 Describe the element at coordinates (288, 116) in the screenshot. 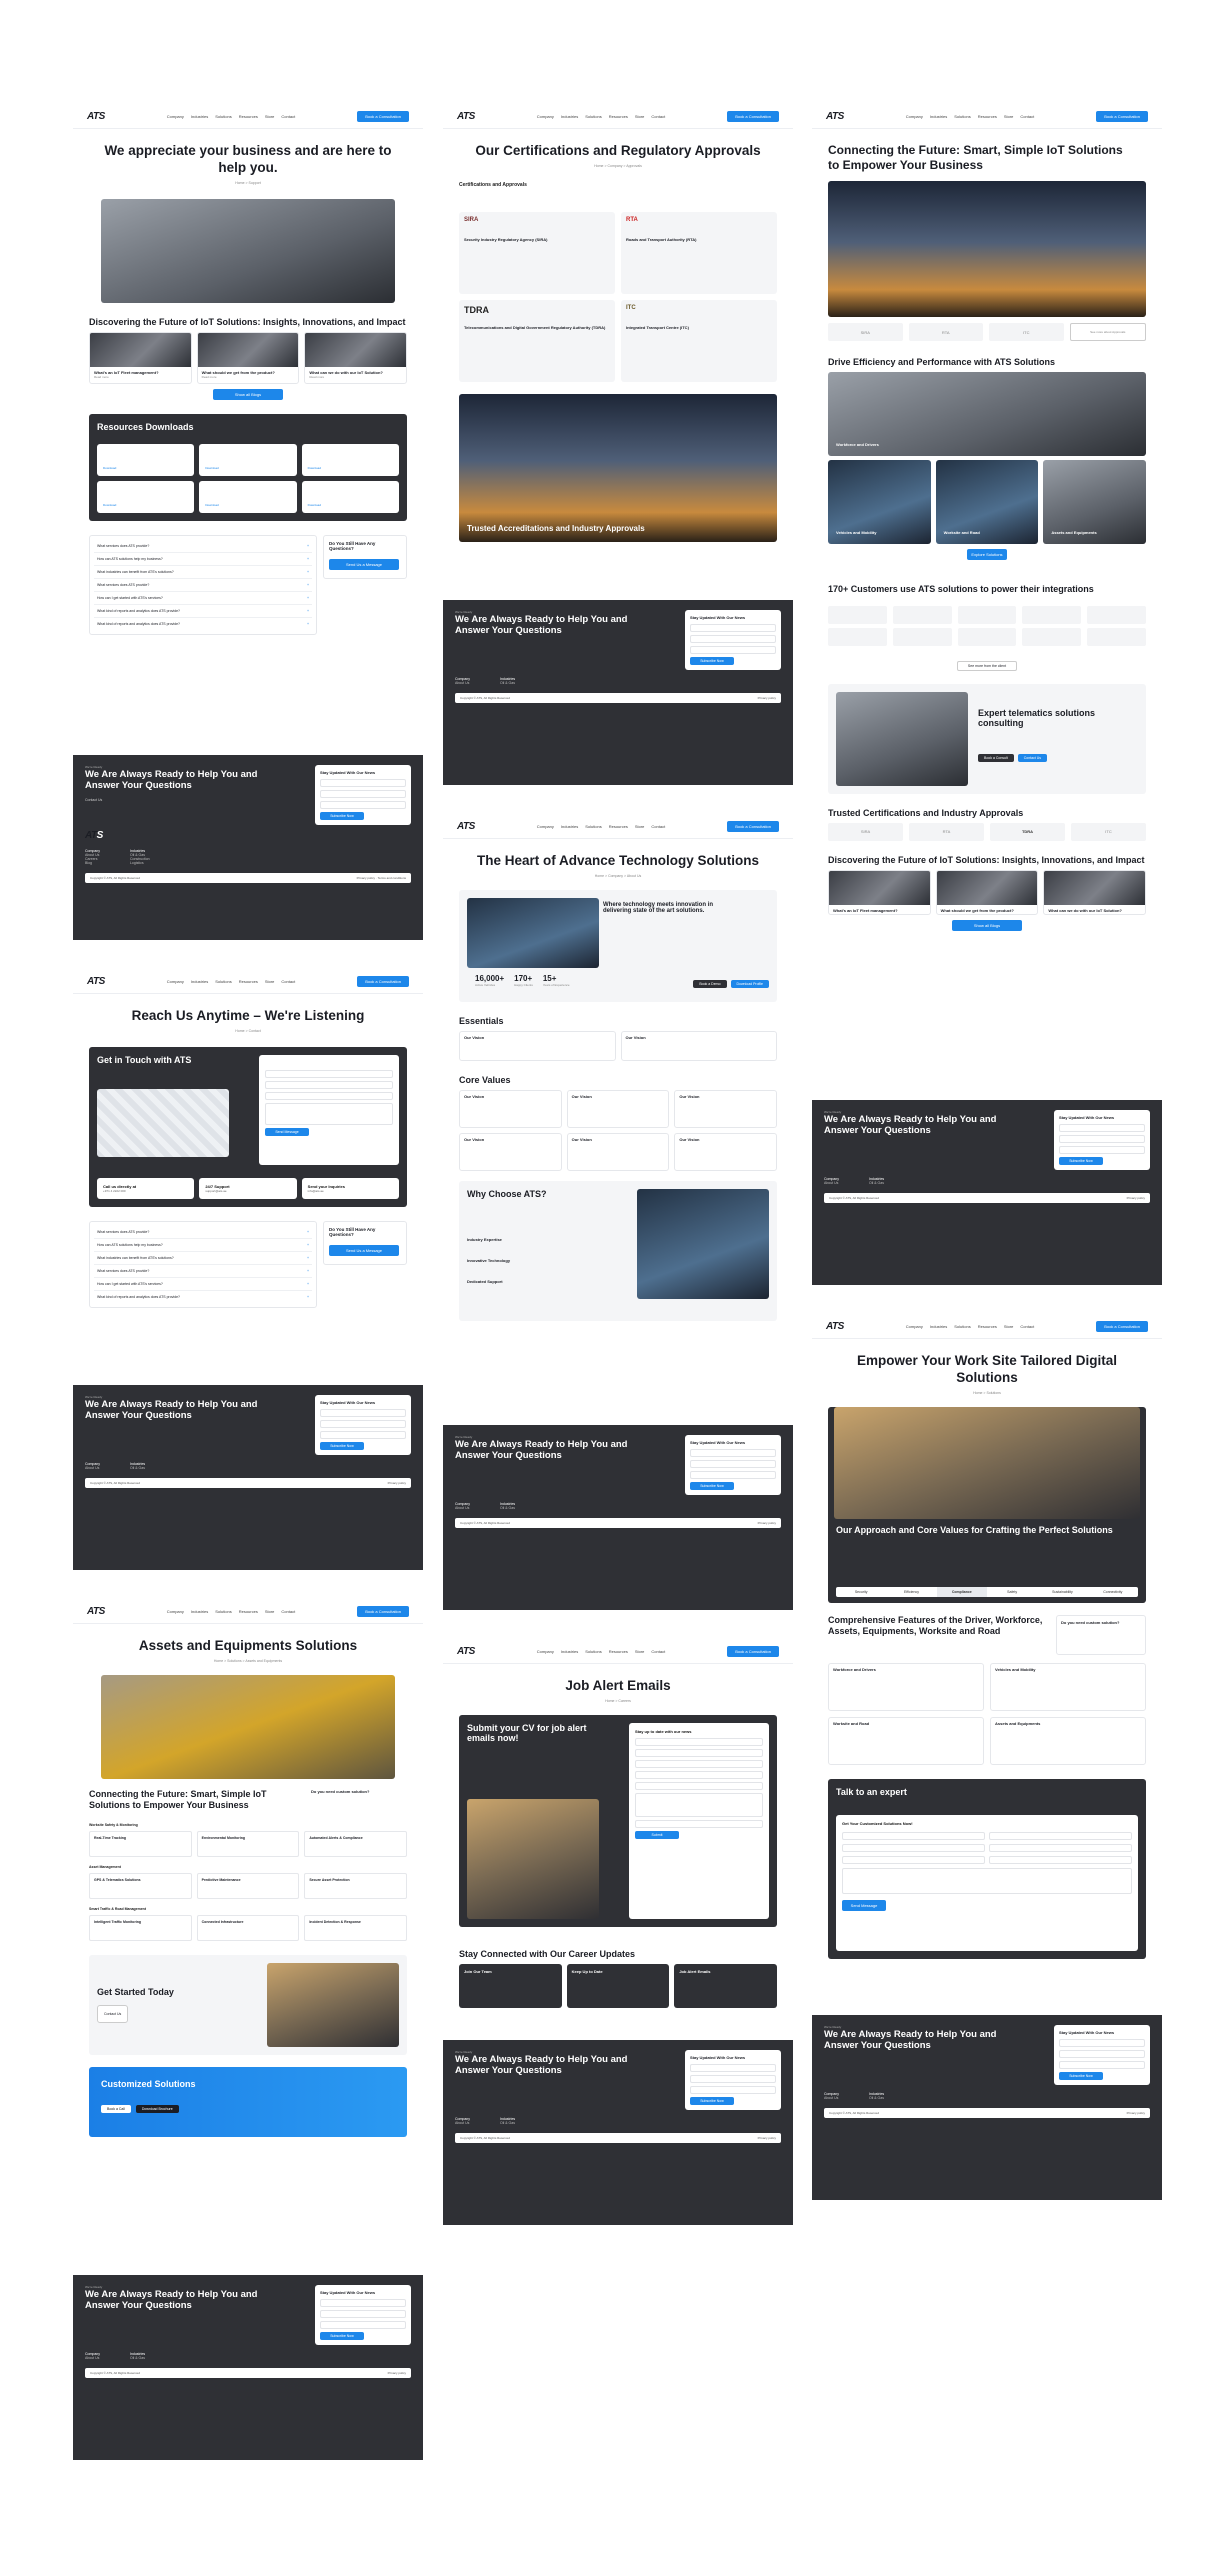

I see `nav-contact: Contact` at that location.